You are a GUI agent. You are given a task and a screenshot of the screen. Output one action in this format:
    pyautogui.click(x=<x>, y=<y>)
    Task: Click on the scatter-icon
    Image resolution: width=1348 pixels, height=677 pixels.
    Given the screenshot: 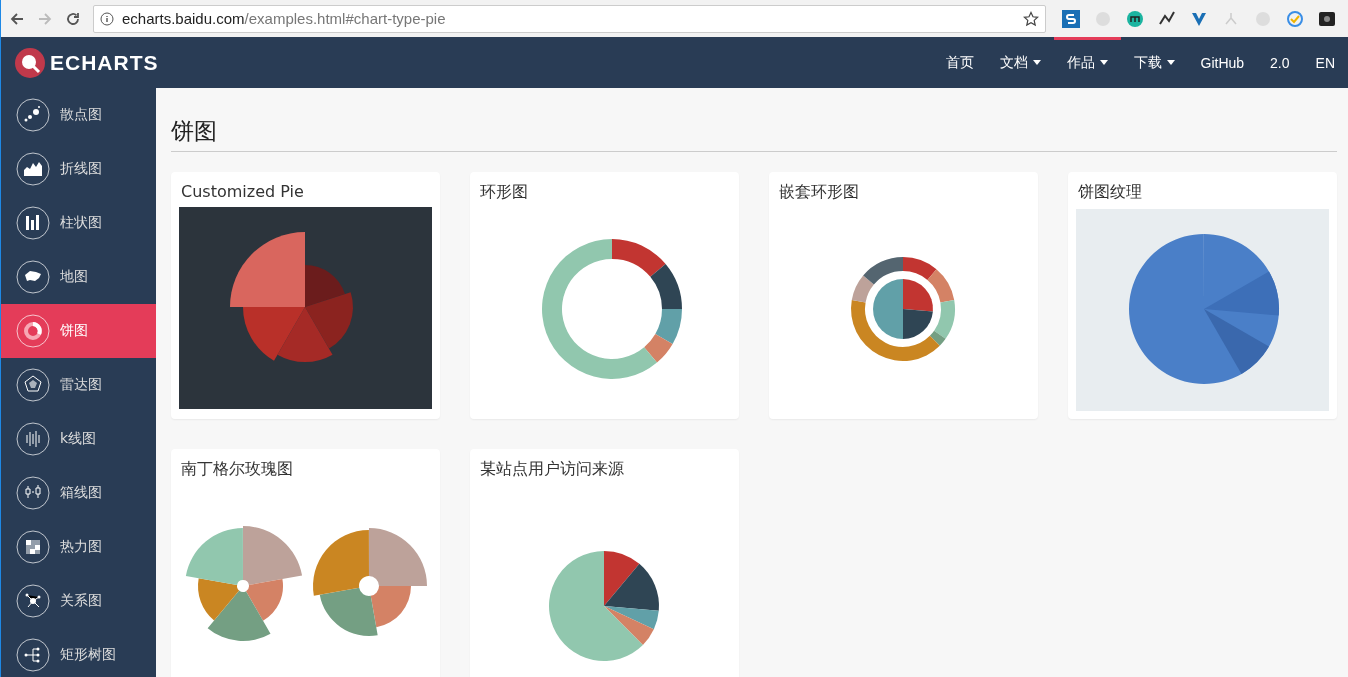 What is the action you would take?
    pyautogui.click(x=33, y=115)
    